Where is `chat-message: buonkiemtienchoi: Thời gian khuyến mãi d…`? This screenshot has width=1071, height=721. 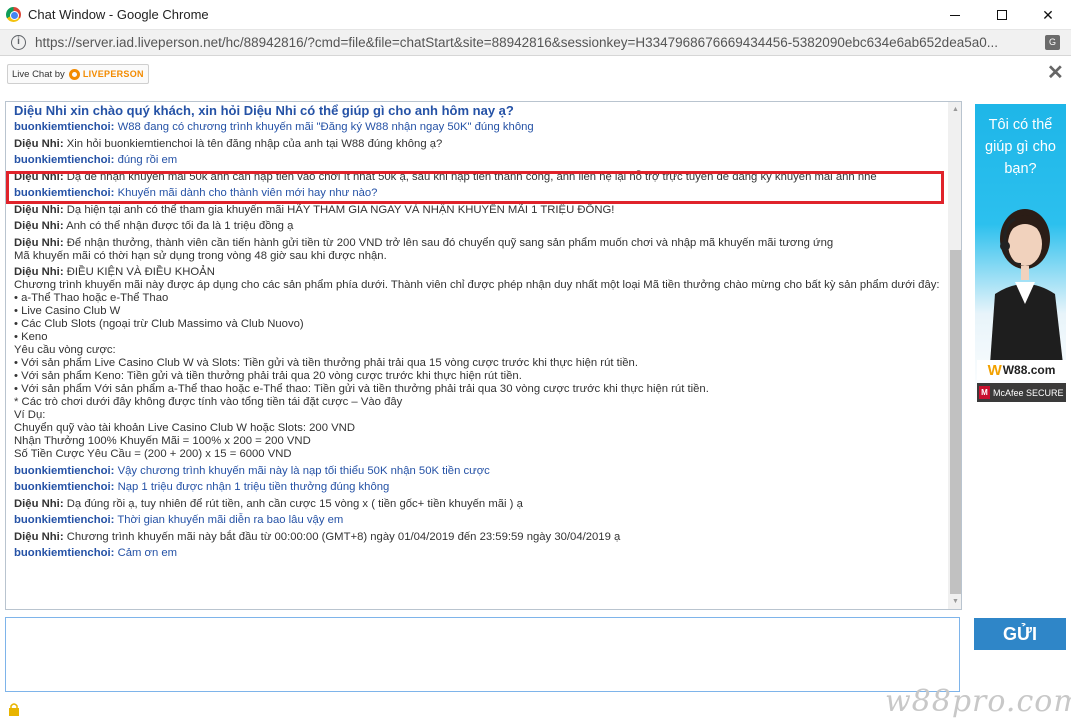
chat-message: buonkiemtienchoi: Thời gian khuyến mãi d… is located at coordinates (478, 520).